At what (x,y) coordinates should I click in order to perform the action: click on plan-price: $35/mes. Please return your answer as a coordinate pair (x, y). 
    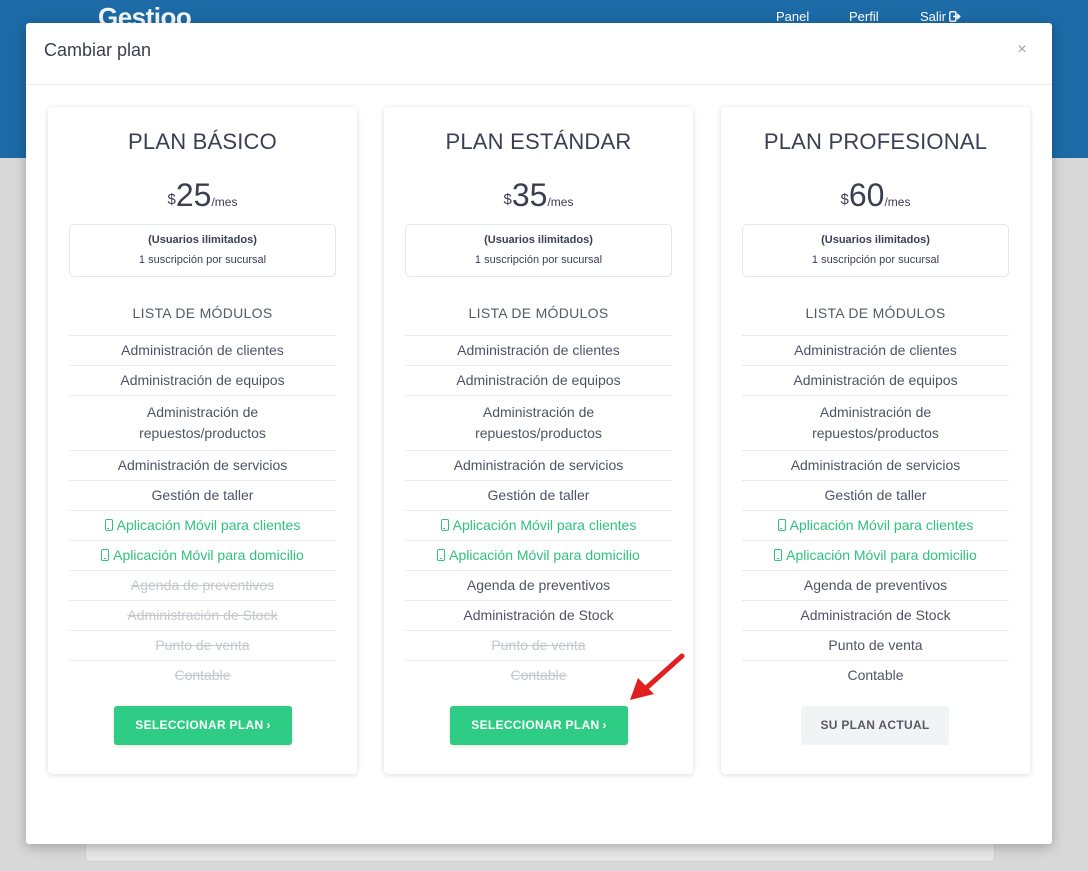
    Looking at the image, I should click on (538, 195).